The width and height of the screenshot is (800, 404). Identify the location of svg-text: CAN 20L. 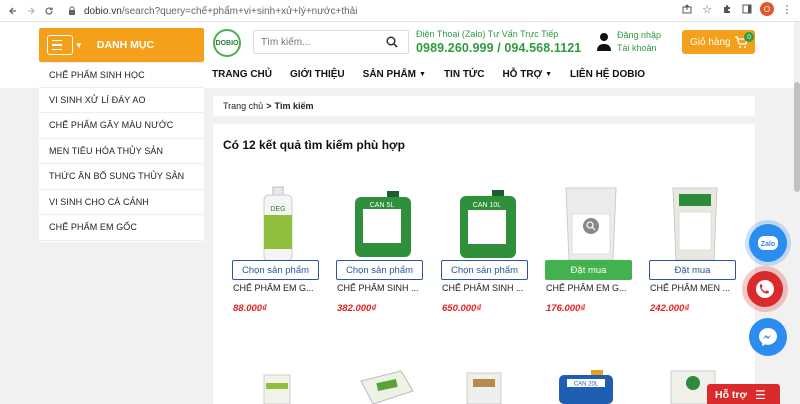
(586, 385).